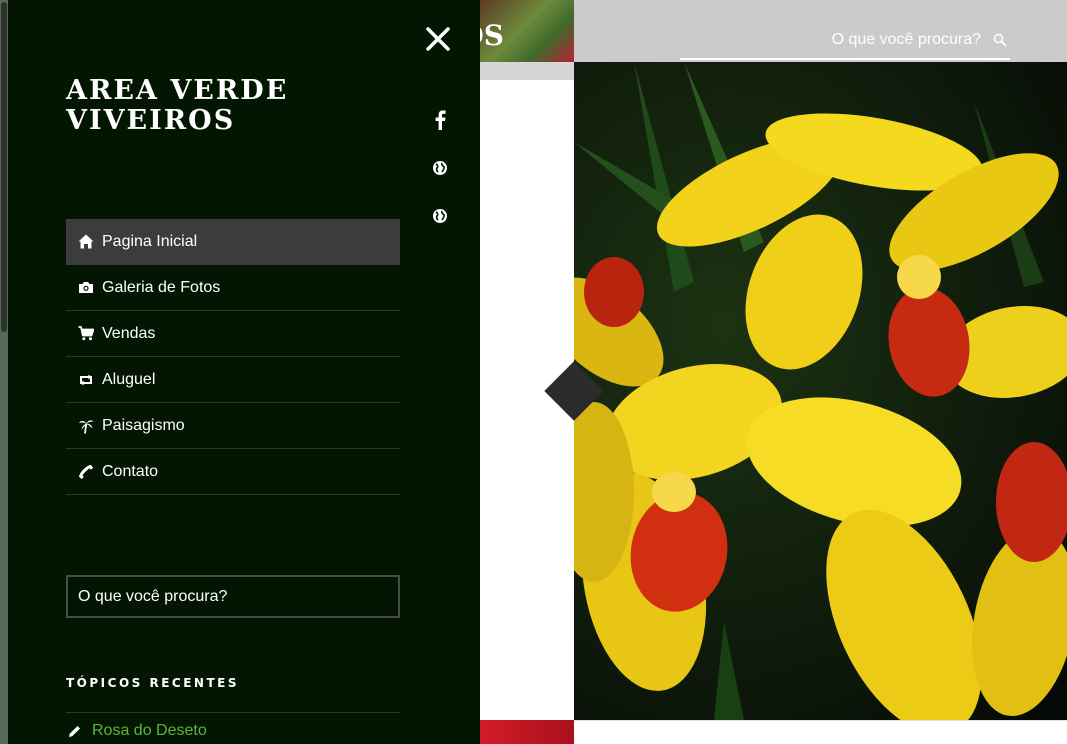  I want to click on divider, so click(233, 712).